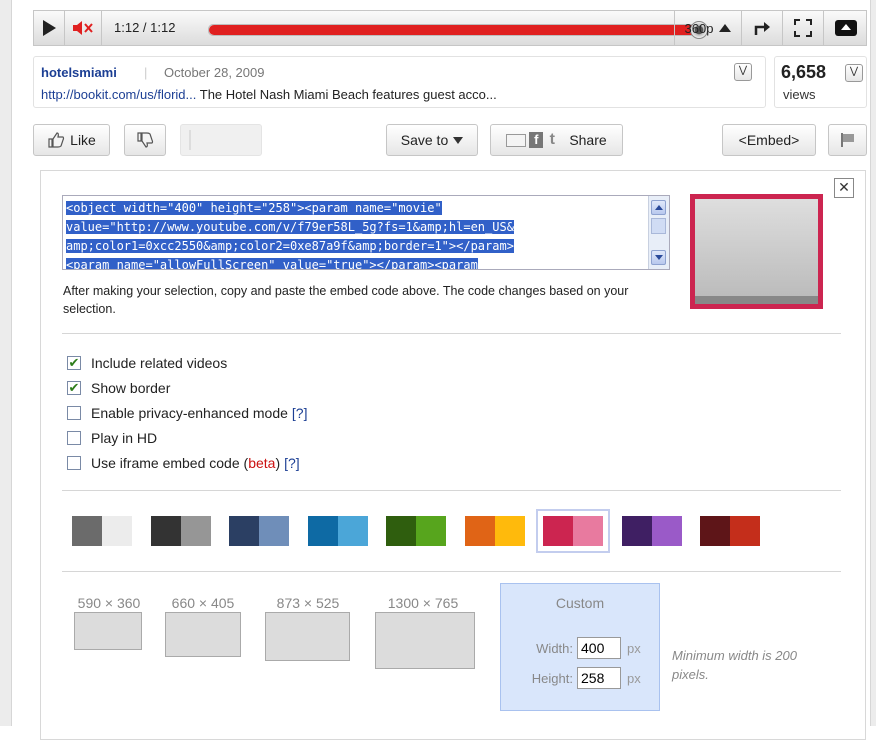 The width and height of the screenshot is (876, 740). I want to click on share-button: f t Share, so click(556, 140).